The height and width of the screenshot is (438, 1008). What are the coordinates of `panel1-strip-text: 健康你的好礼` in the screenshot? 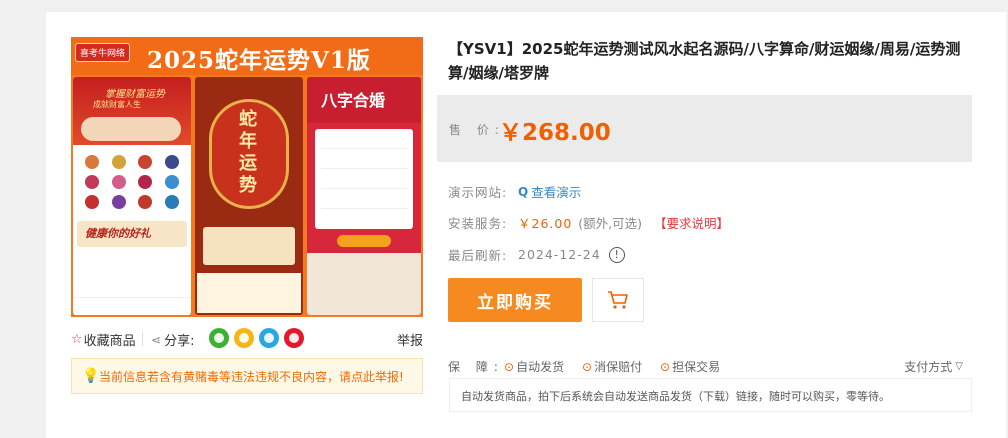 It's located at (118, 233).